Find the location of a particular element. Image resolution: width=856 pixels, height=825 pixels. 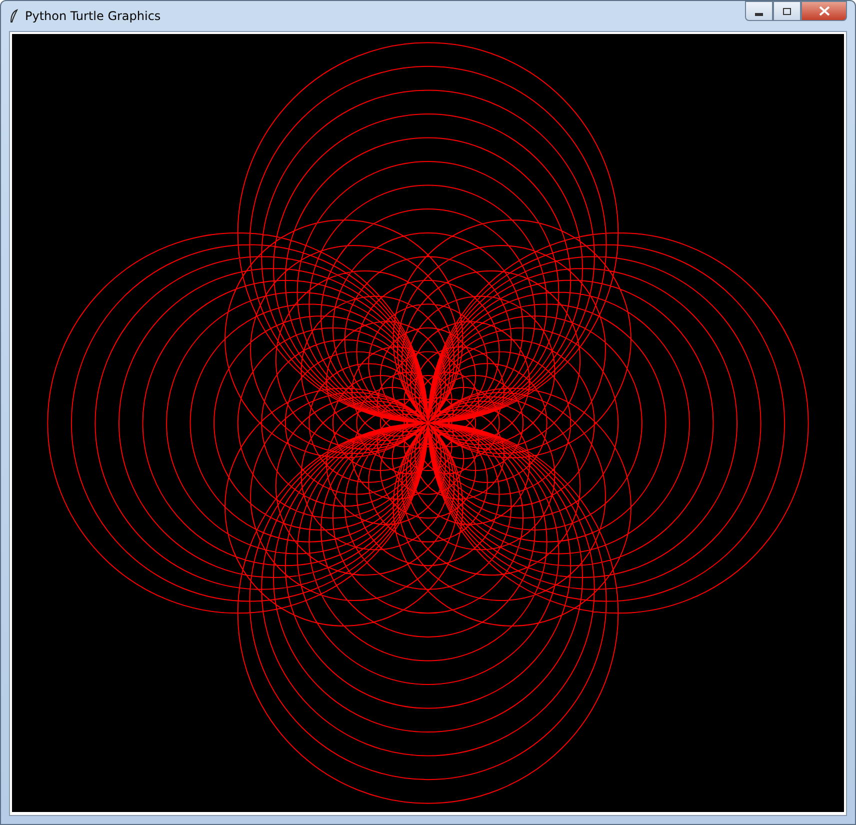

maximize-icon is located at coordinates (787, 11).